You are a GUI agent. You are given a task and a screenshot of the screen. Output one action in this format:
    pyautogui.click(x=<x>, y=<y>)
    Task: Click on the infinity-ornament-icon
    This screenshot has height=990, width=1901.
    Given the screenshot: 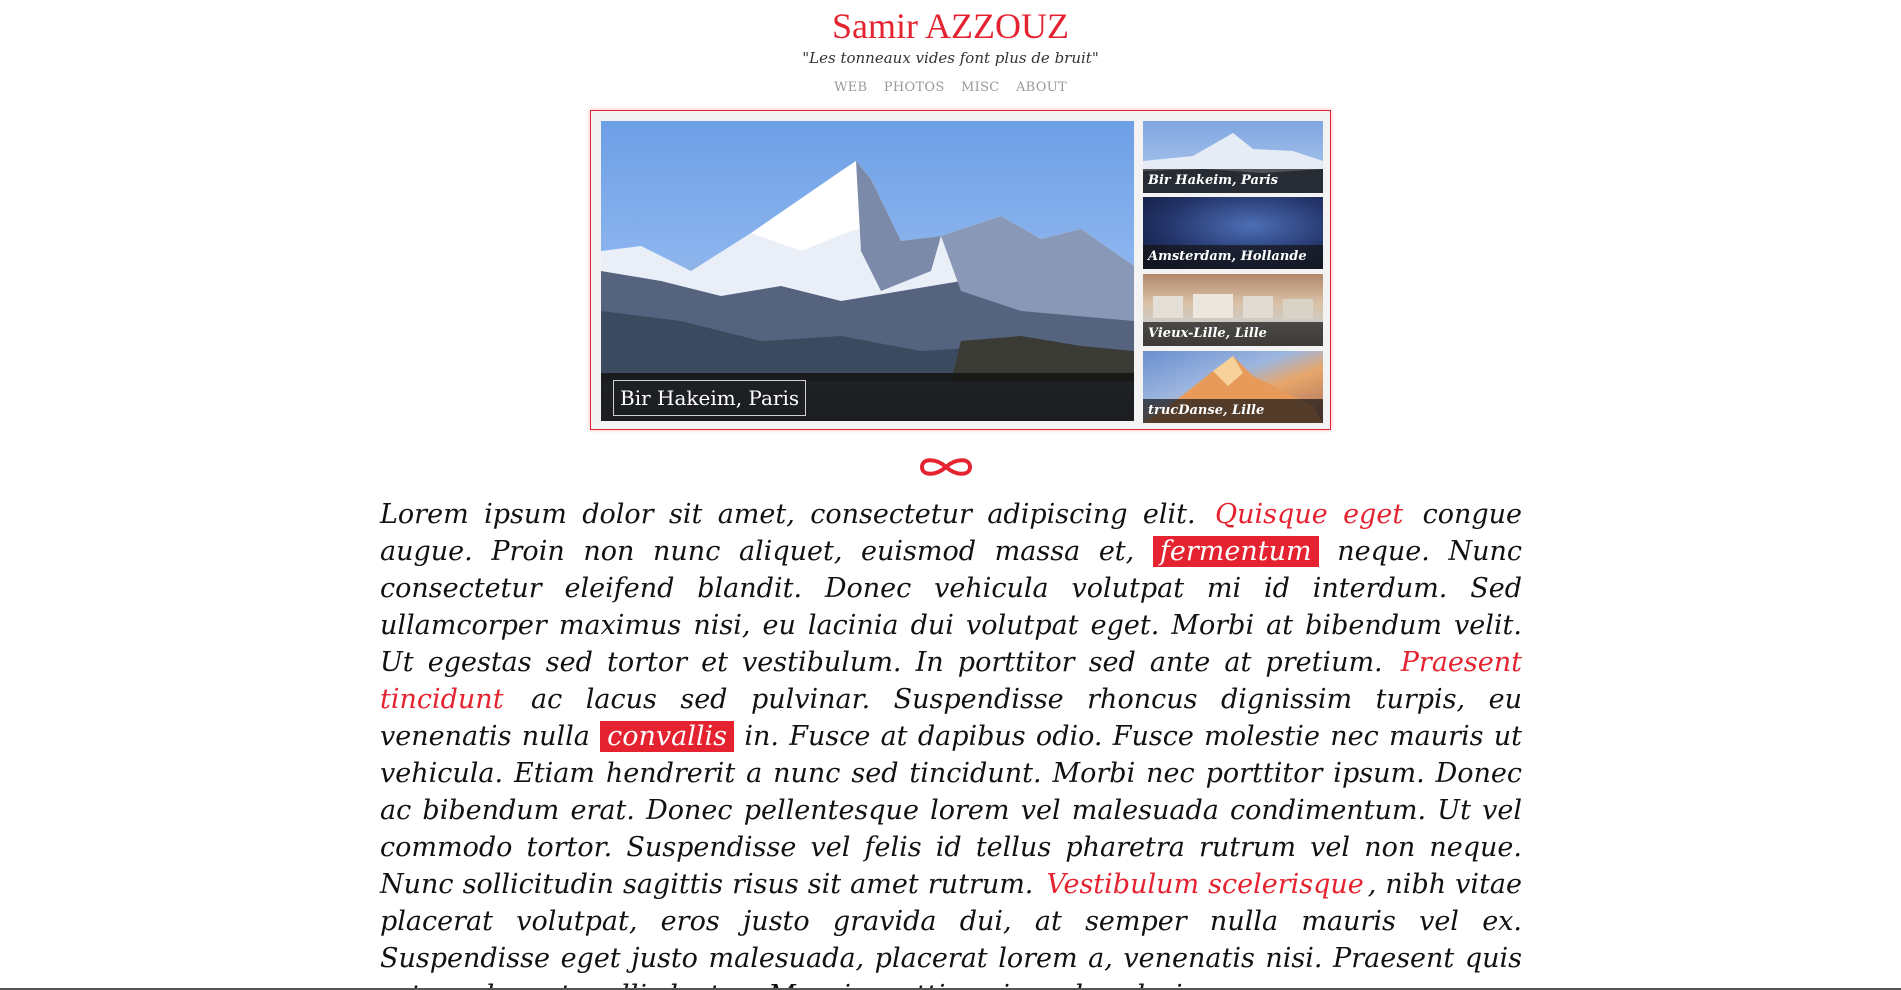 What is the action you would take?
    pyautogui.click(x=946, y=467)
    